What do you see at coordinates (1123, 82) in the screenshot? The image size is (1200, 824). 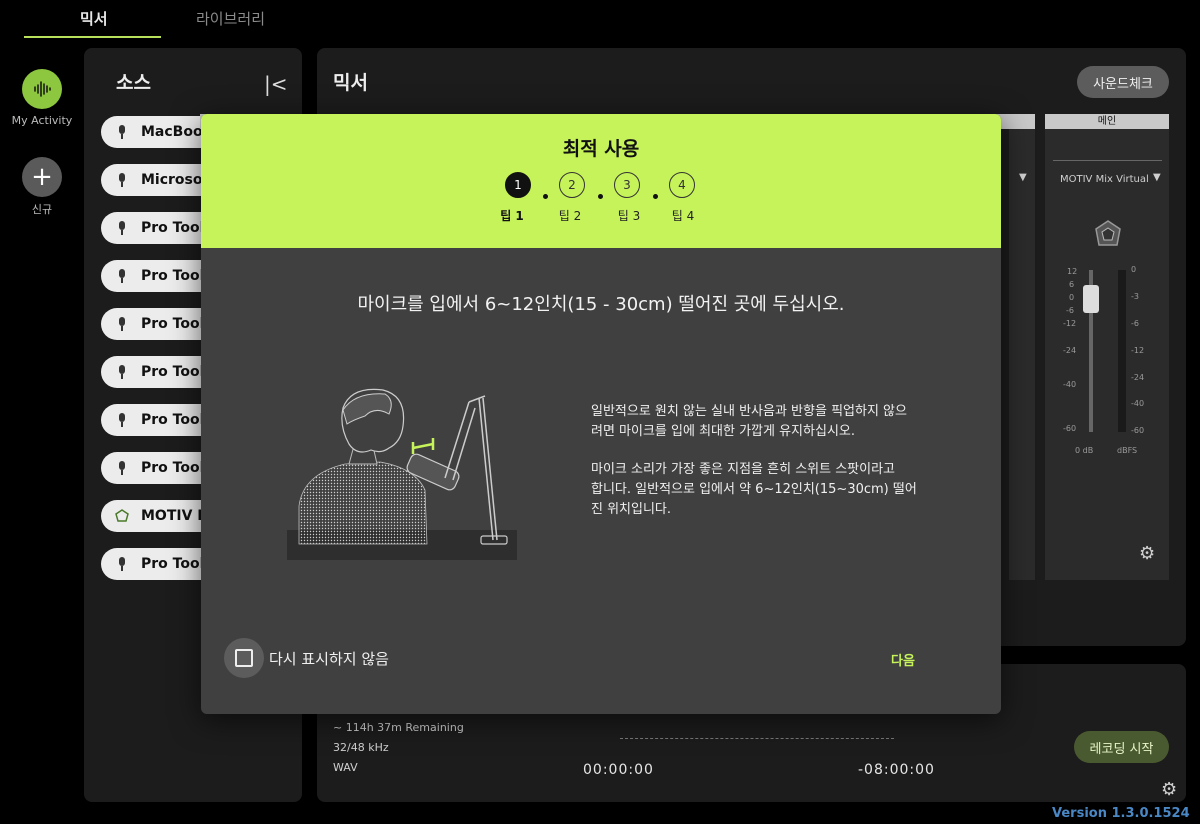 I see `soundcheck-button: 사운드체크` at bounding box center [1123, 82].